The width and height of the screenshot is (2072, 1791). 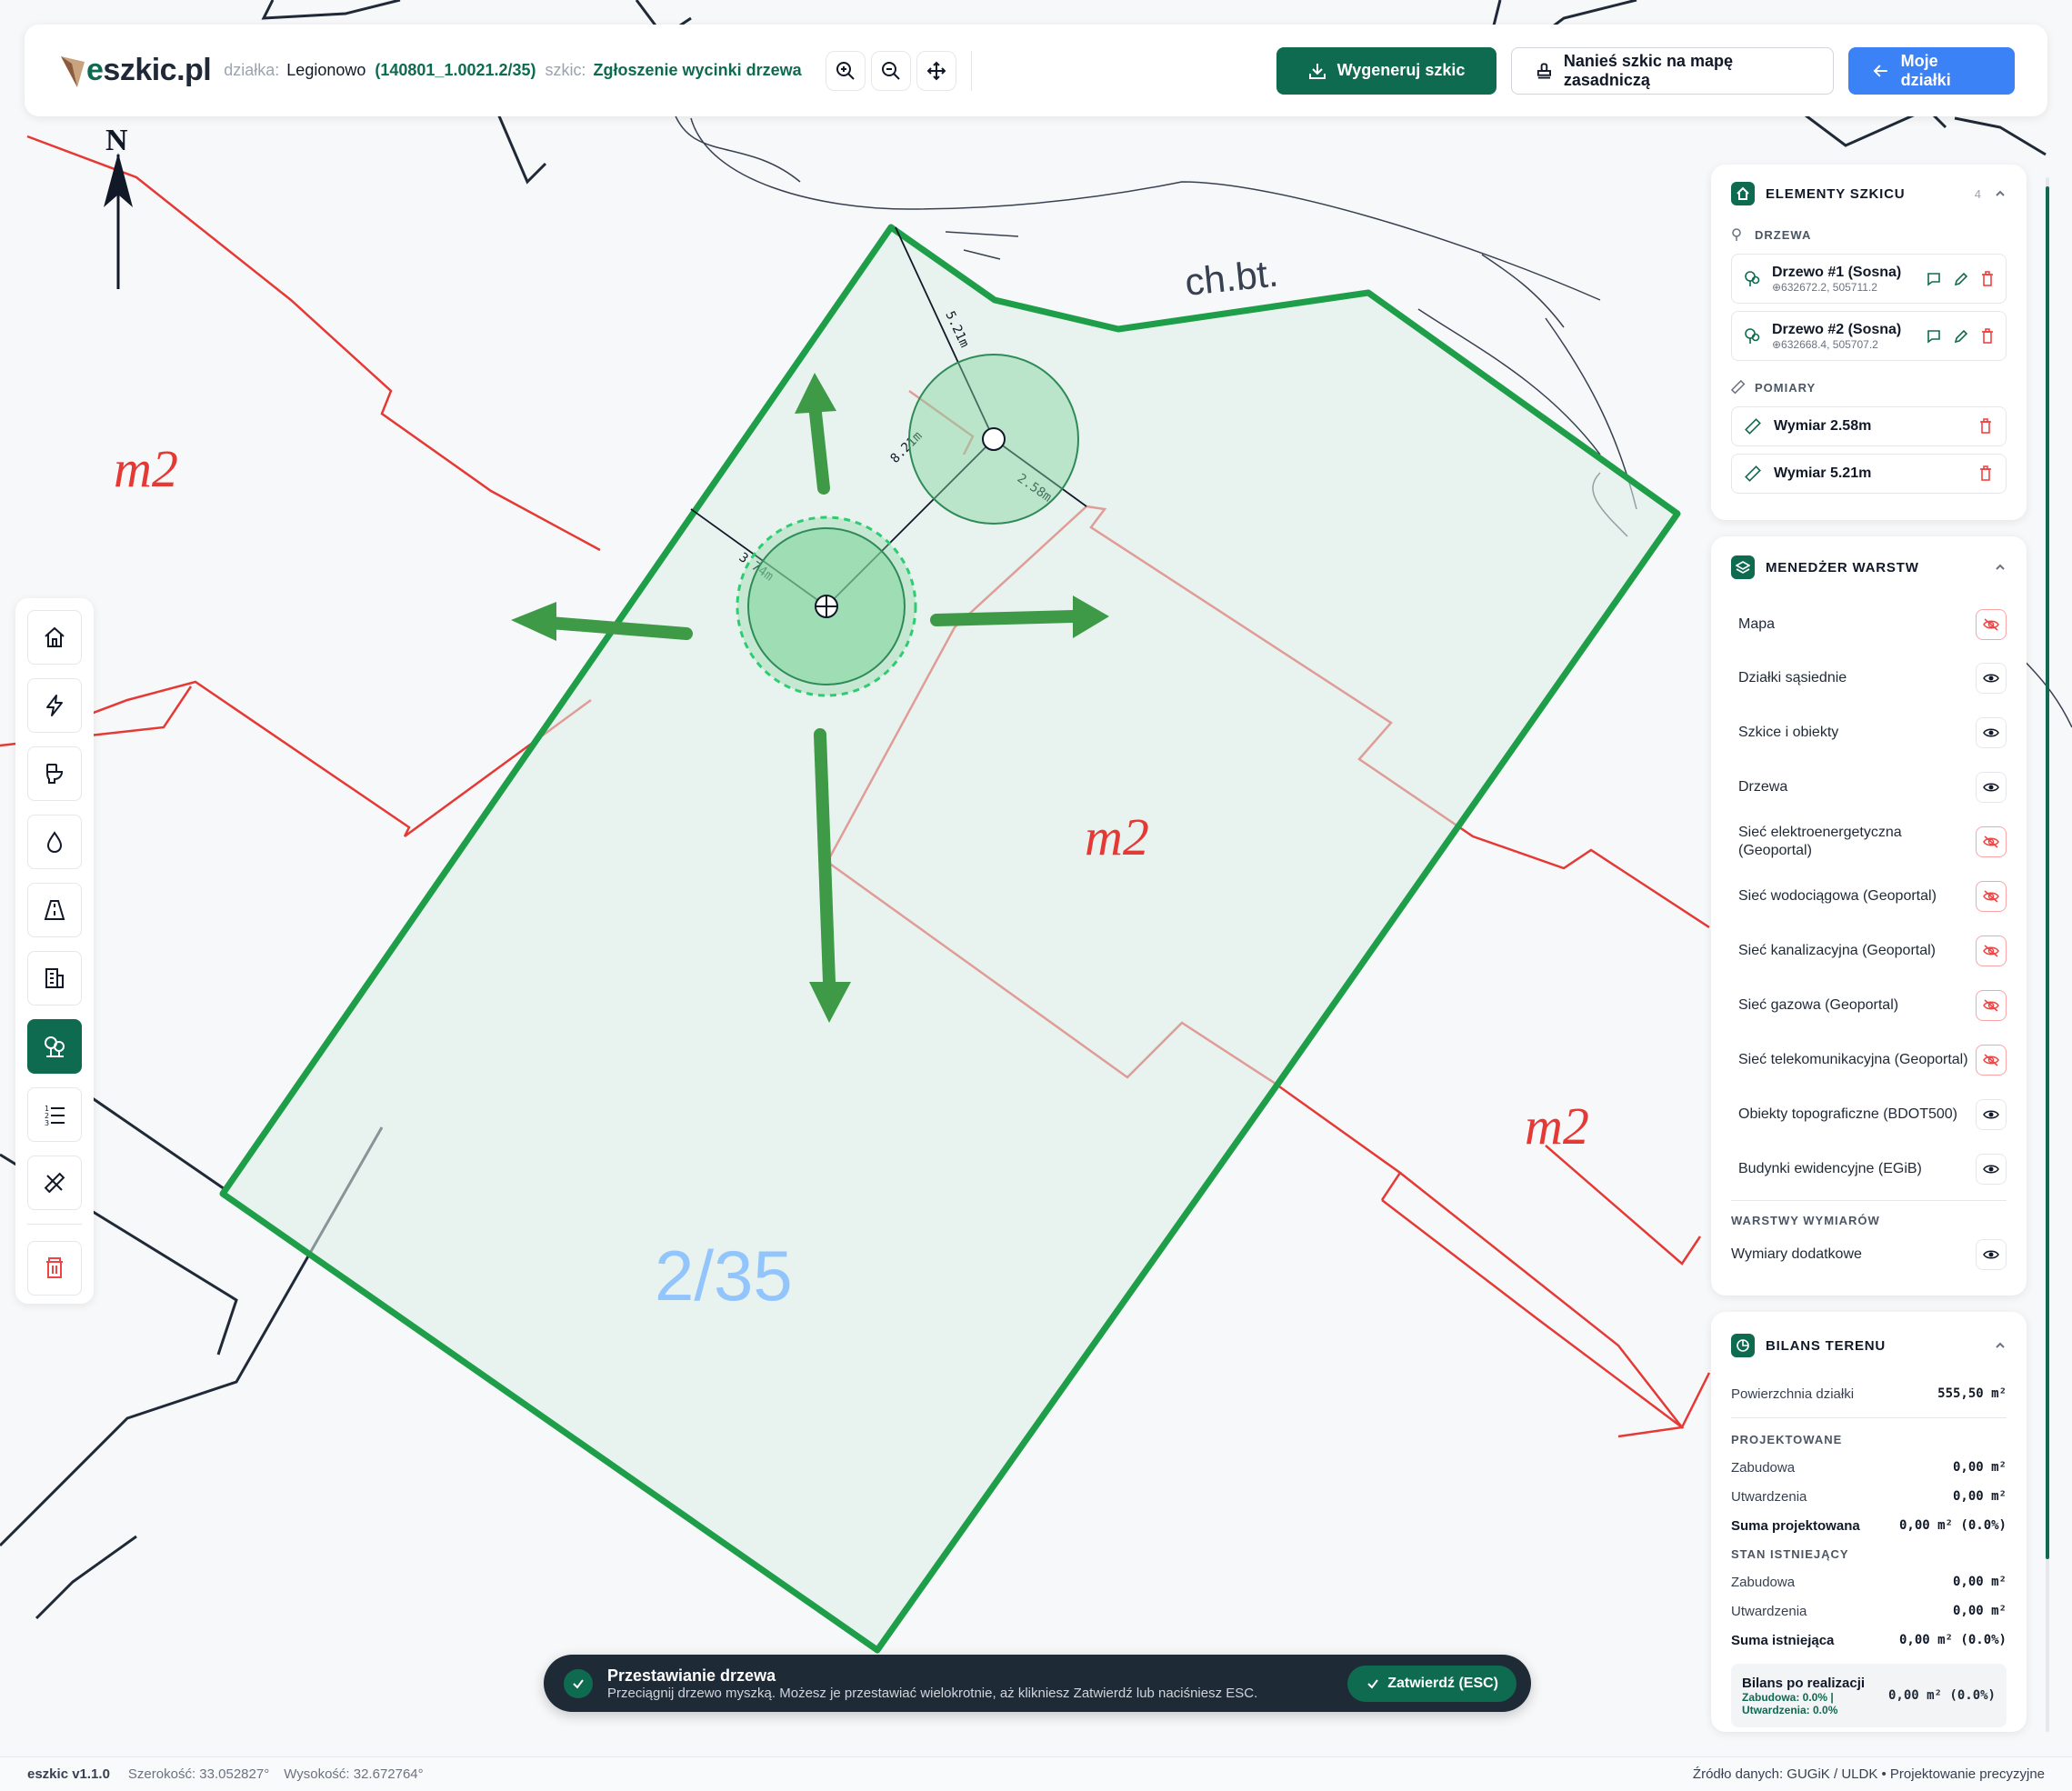 What do you see at coordinates (1869, 387) in the screenshot?
I see `measures-subheader: POMIARY` at bounding box center [1869, 387].